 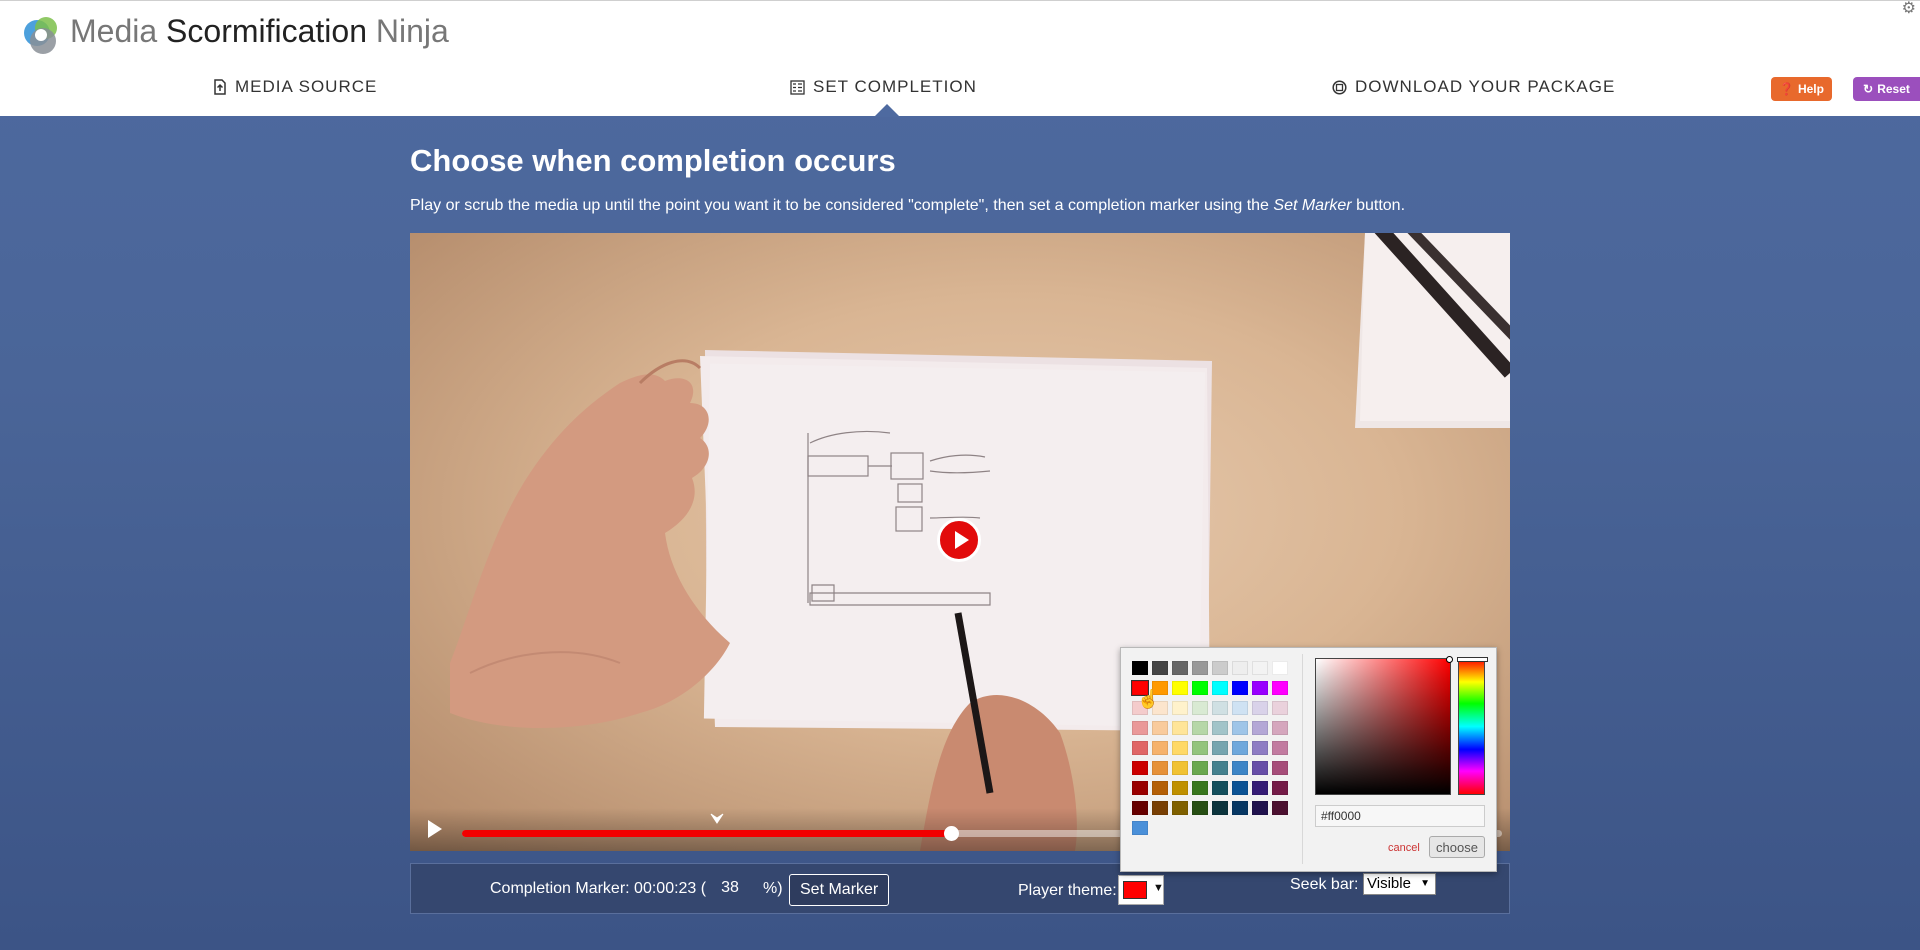 I want to click on help-button: ❓ Help, so click(x=1801, y=89).